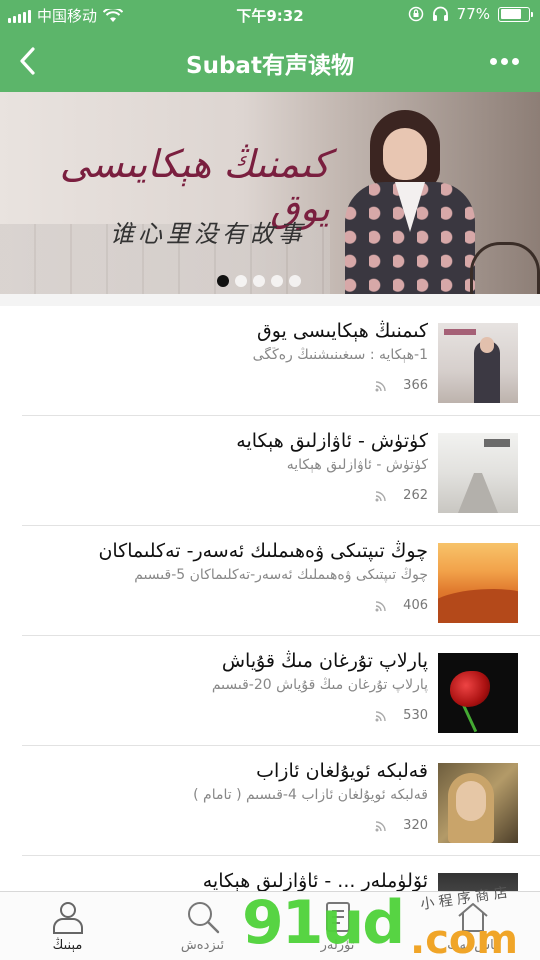 This screenshot has height=960, width=540. Describe the element at coordinates (340, 355) in the screenshot. I see `item-subtitle: 1-ھېكايە : سىغىنىشنىڭ رەڭگى` at that location.